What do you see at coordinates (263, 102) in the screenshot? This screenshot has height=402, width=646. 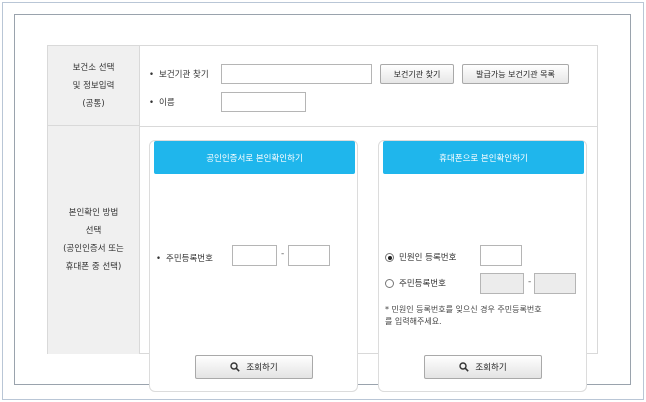 I see `name-input` at bounding box center [263, 102].